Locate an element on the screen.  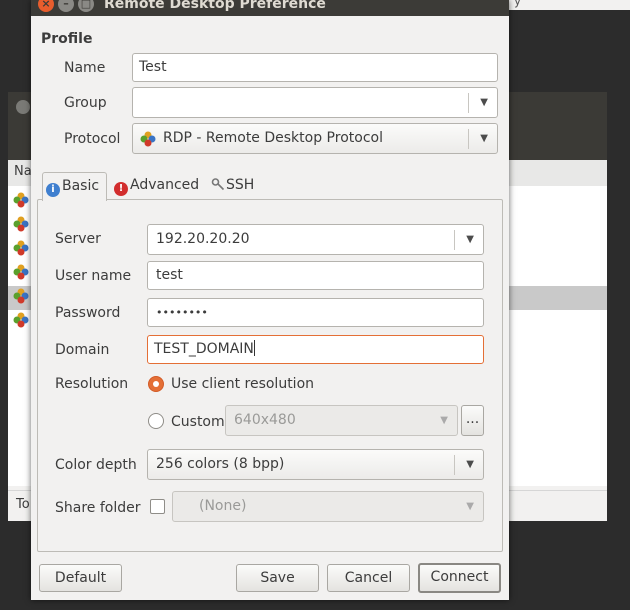
custom-resolution-combobox: 640x480 ▼ is located at coordinates (341, 420).